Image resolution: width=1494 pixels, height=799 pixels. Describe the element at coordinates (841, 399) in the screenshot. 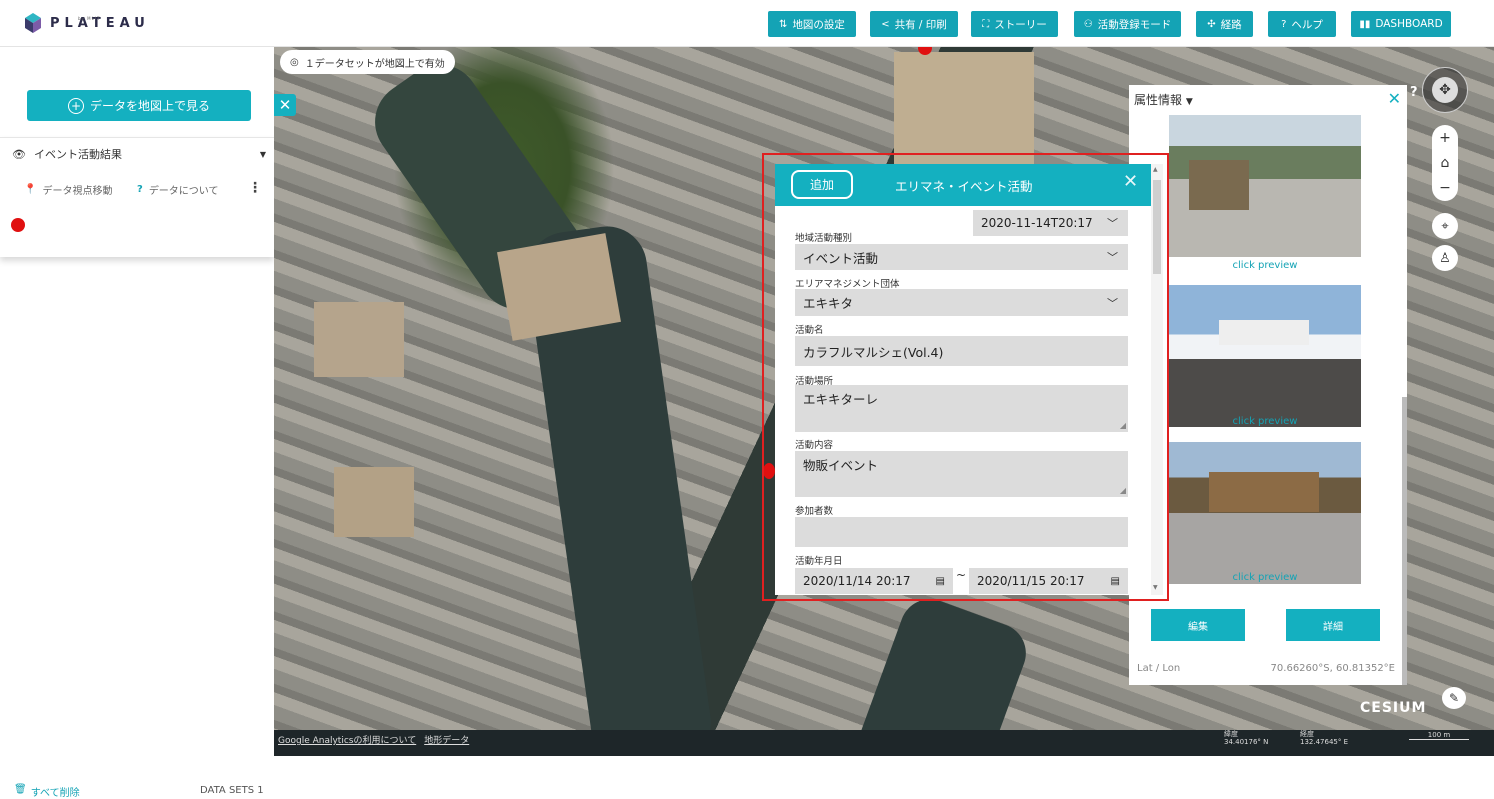

I see `place-value: エキキターレ` at that location.